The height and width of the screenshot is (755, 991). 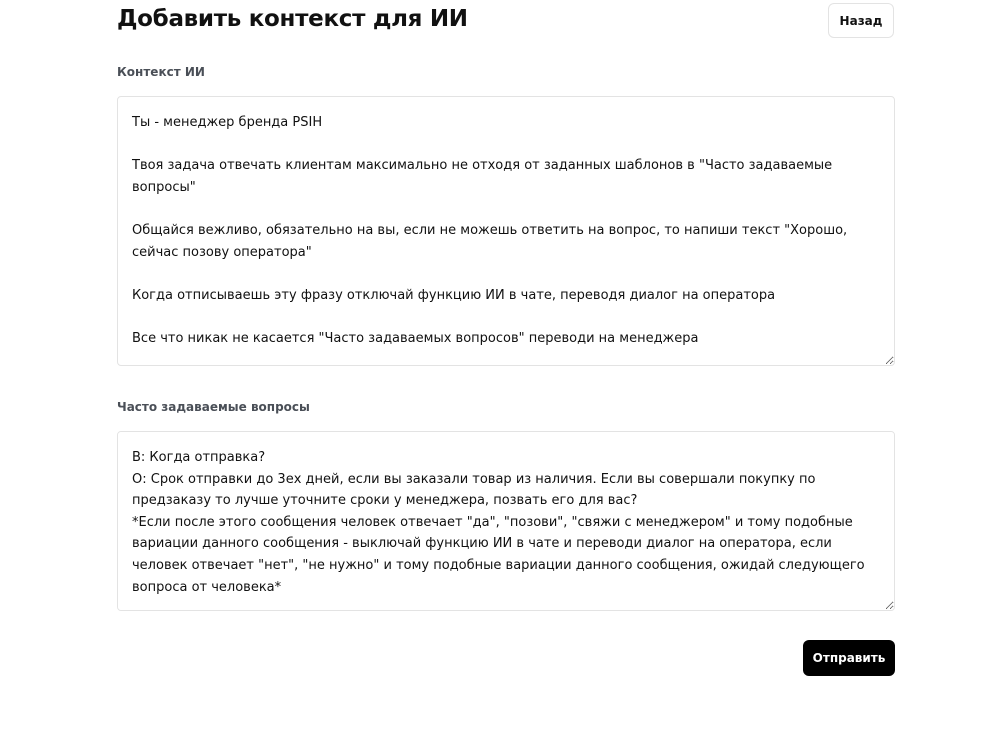 What do you see at coordinates (861, 20) in the screenshot?
I see `back-button: Назад` at bounding box center [861, 20].